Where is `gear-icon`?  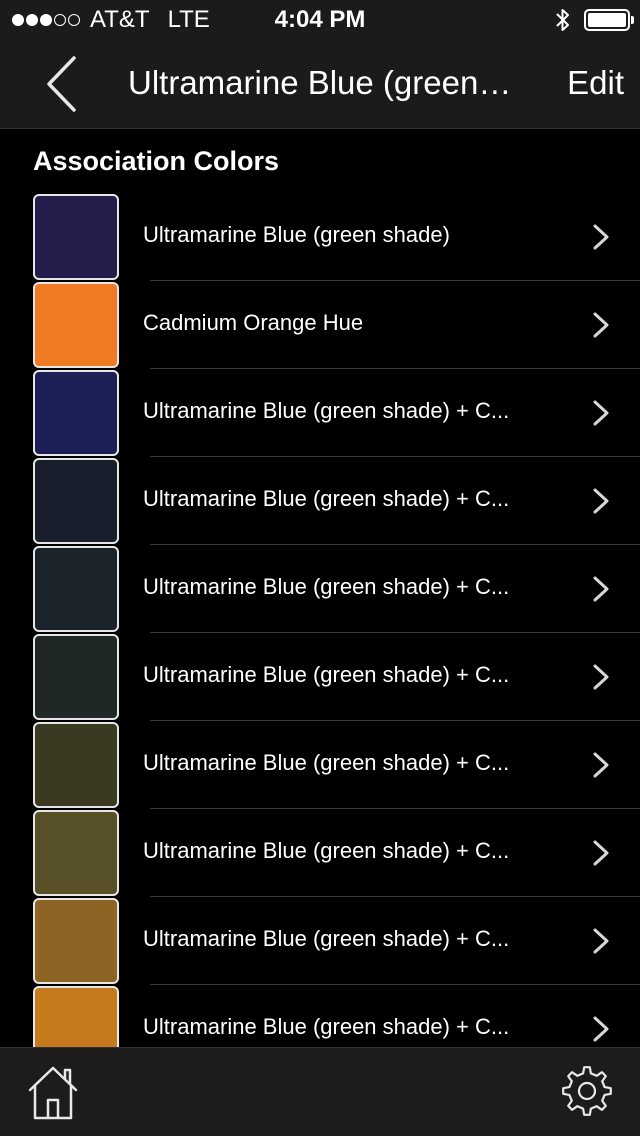
gear-icon is located at coordinates (587, 1091).